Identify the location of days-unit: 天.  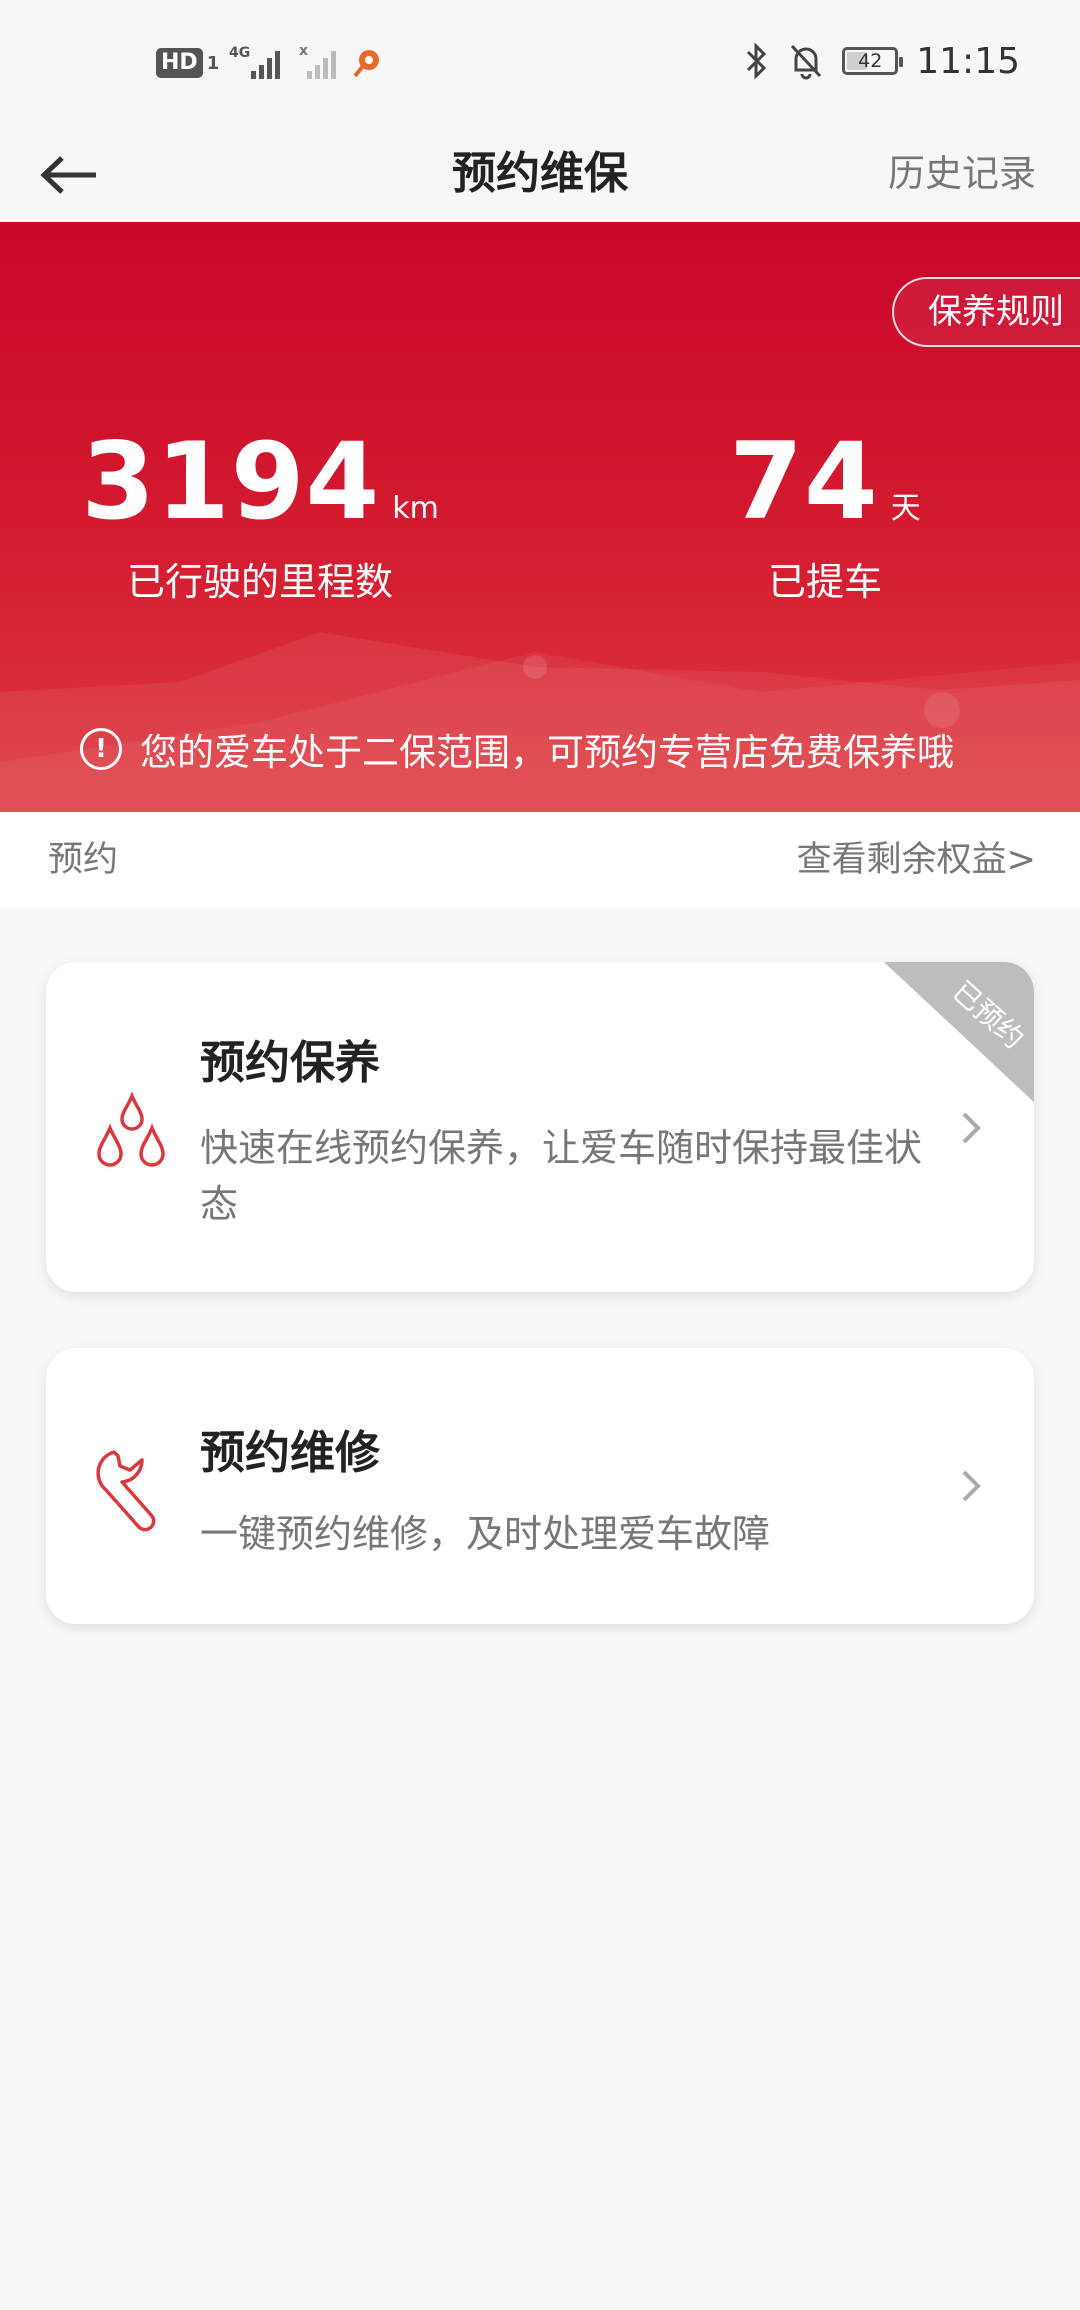
(905, 508).